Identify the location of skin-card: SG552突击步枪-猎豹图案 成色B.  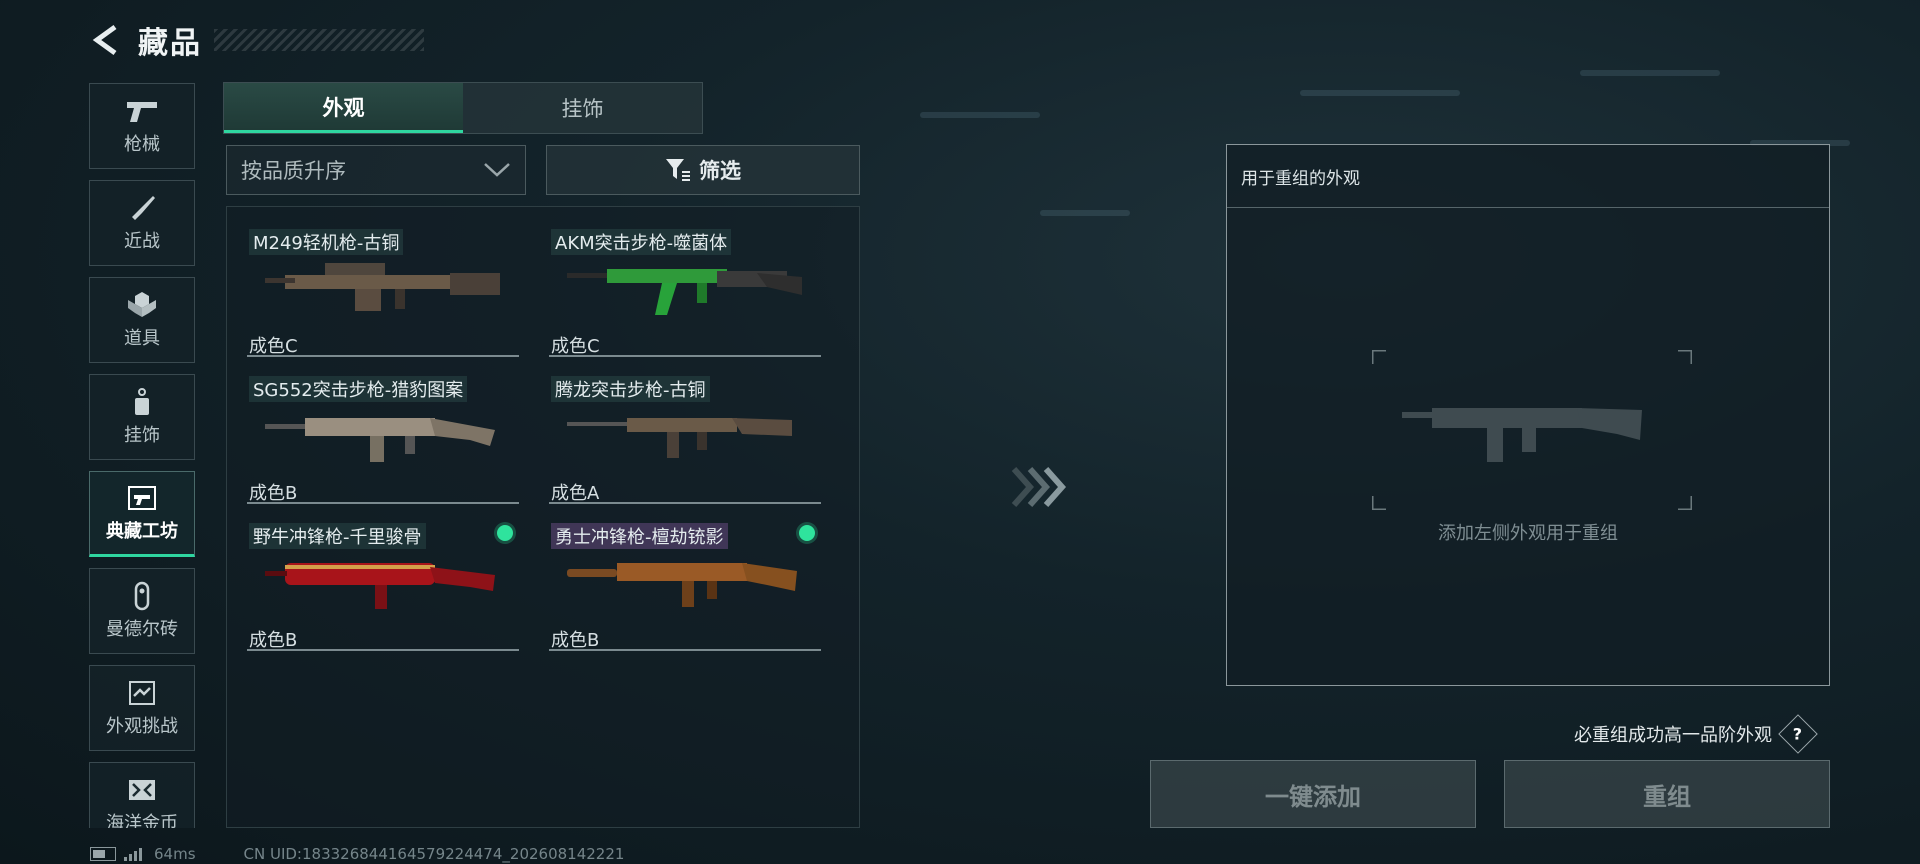
(380, 434).